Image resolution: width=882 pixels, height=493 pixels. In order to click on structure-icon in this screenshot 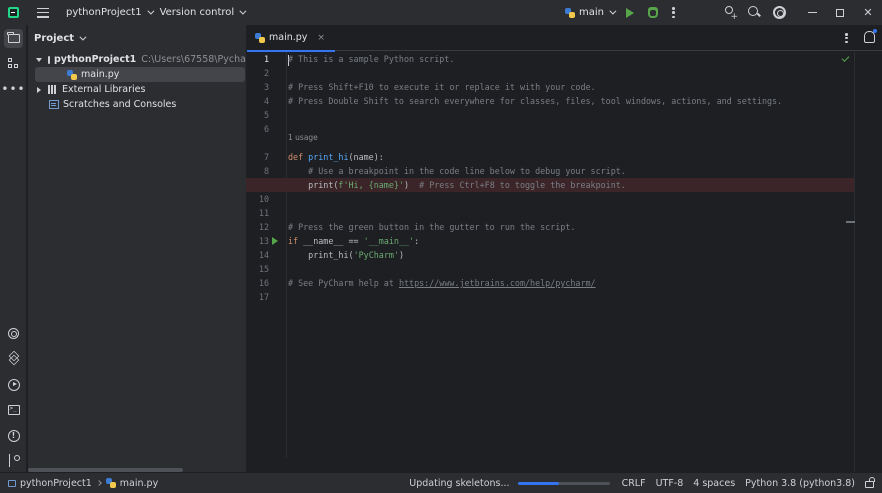, I will do `click(13, 63)`.